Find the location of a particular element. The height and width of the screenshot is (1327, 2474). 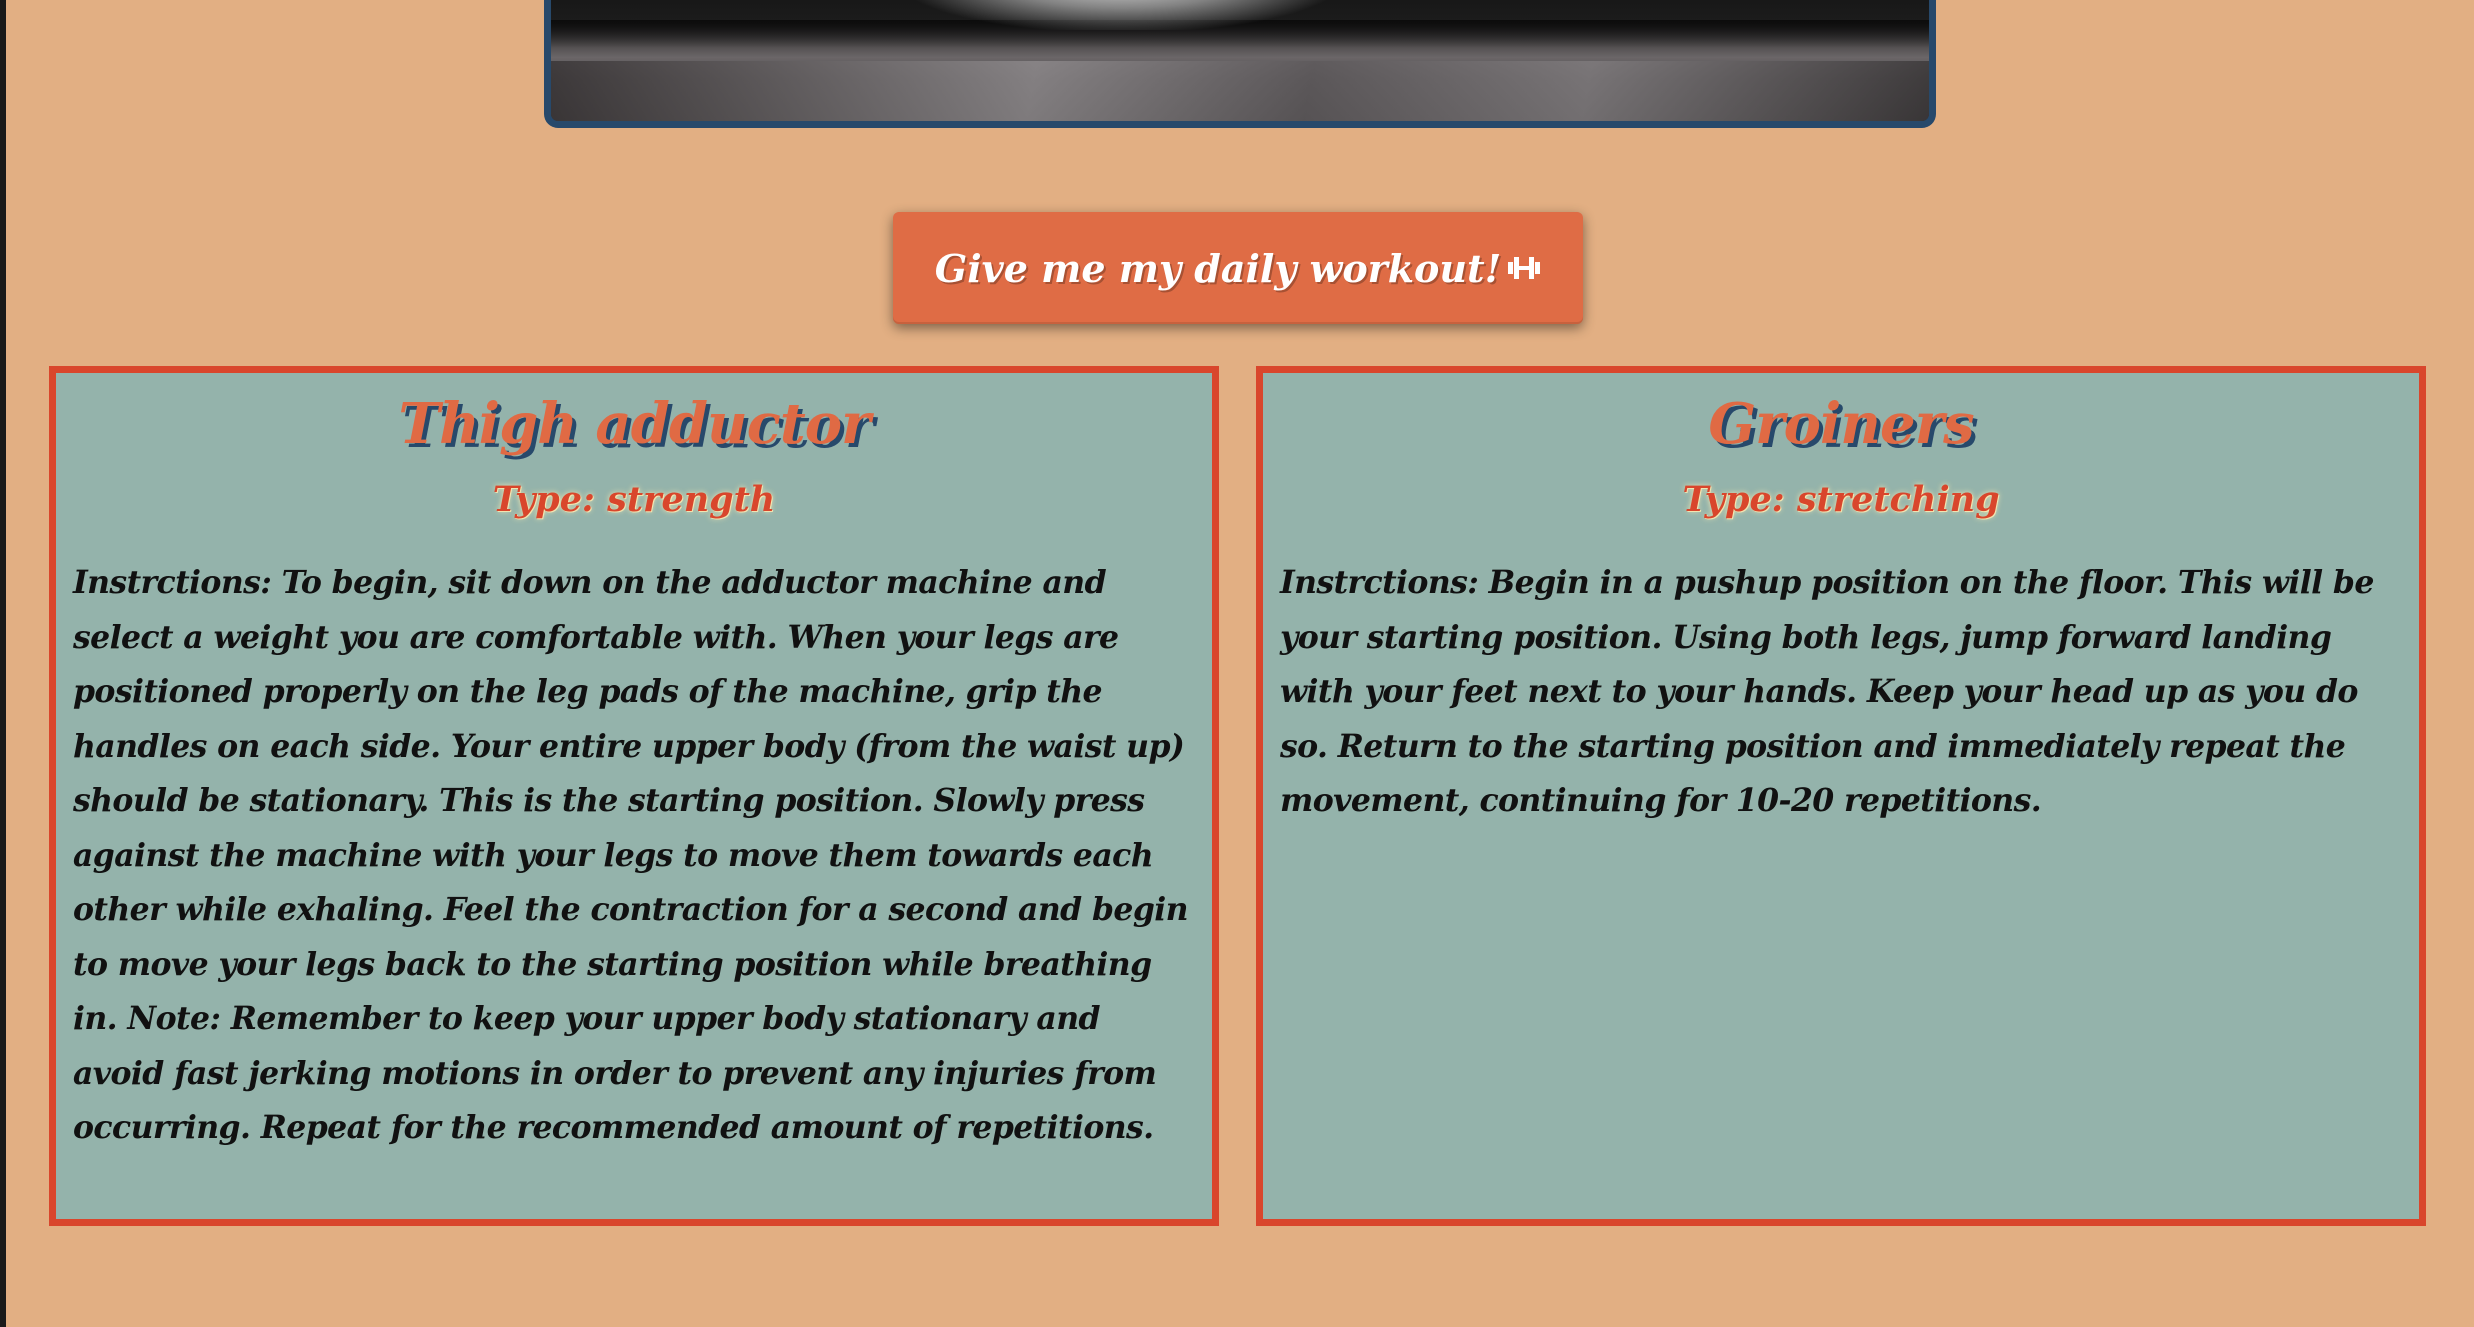

hero-image-floor is located at coordinates (1240, 91).